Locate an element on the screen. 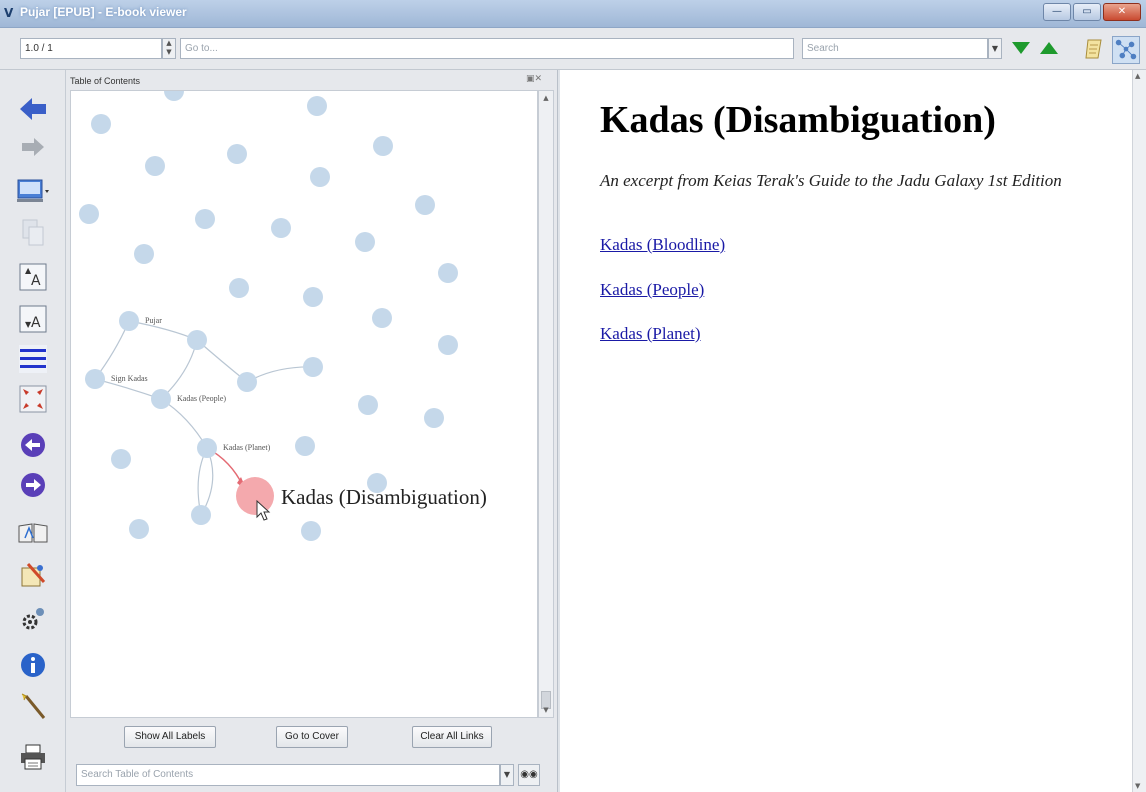 Image resolution: width=1146 pixels, height=792 pixels. spinner-icon: ▲ ▼ is located at coordinates (169, 48).